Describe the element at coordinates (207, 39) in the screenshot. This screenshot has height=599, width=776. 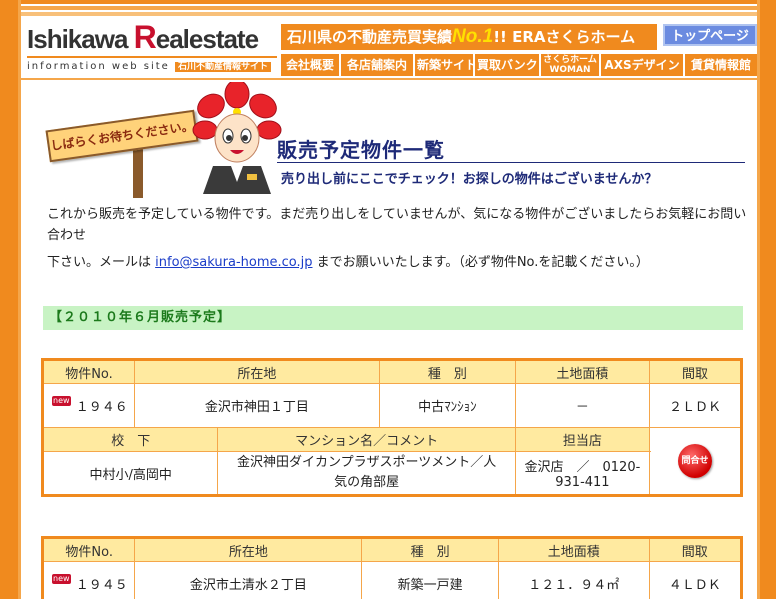
I see `logo-word-realestate: ealestate` at that location.